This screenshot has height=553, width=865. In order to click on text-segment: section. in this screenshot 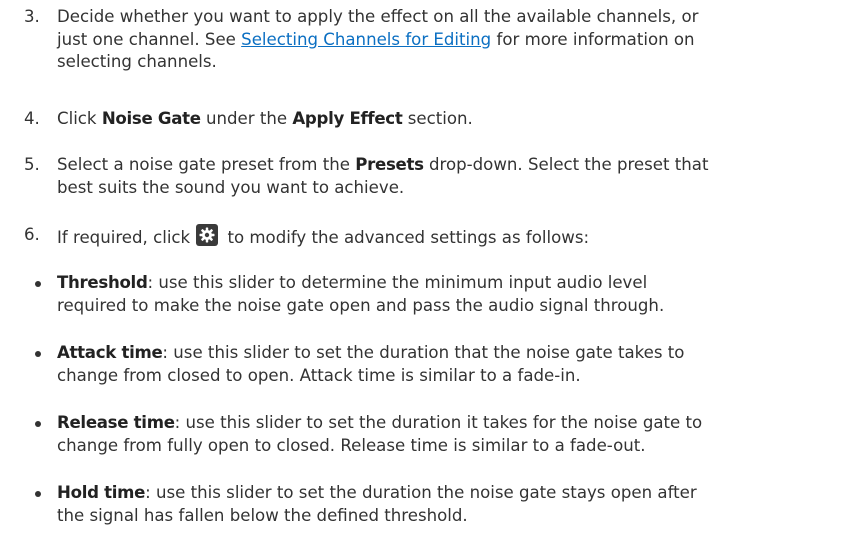, I will do `click(437, 118)`.